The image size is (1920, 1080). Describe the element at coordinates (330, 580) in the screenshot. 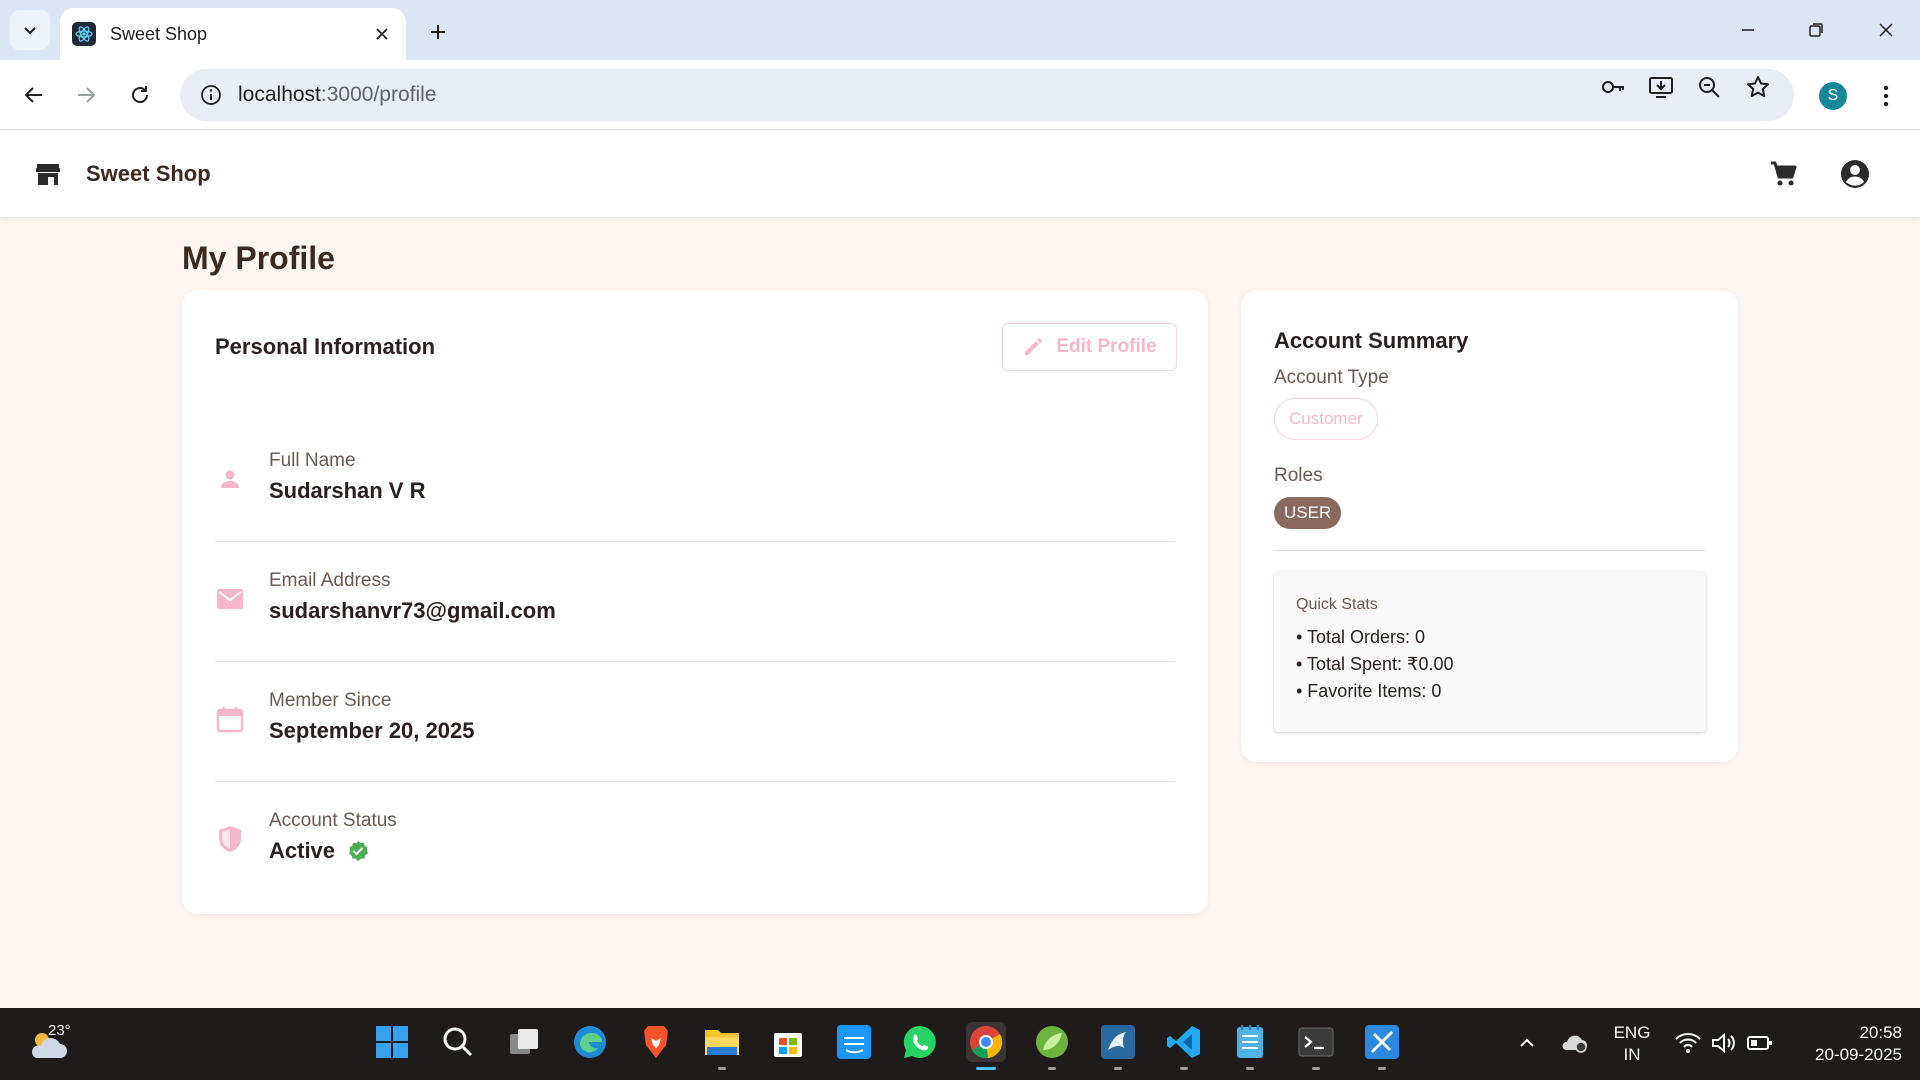

I see `field-label: Email Address` at that location.